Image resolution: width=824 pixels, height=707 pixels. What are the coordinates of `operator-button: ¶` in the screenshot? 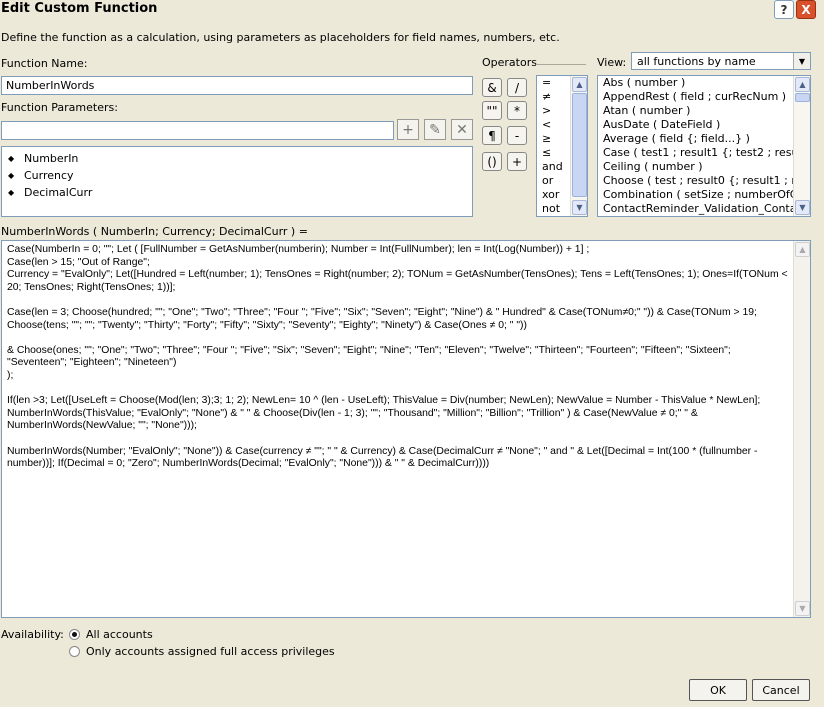 It's located at (492, 135).